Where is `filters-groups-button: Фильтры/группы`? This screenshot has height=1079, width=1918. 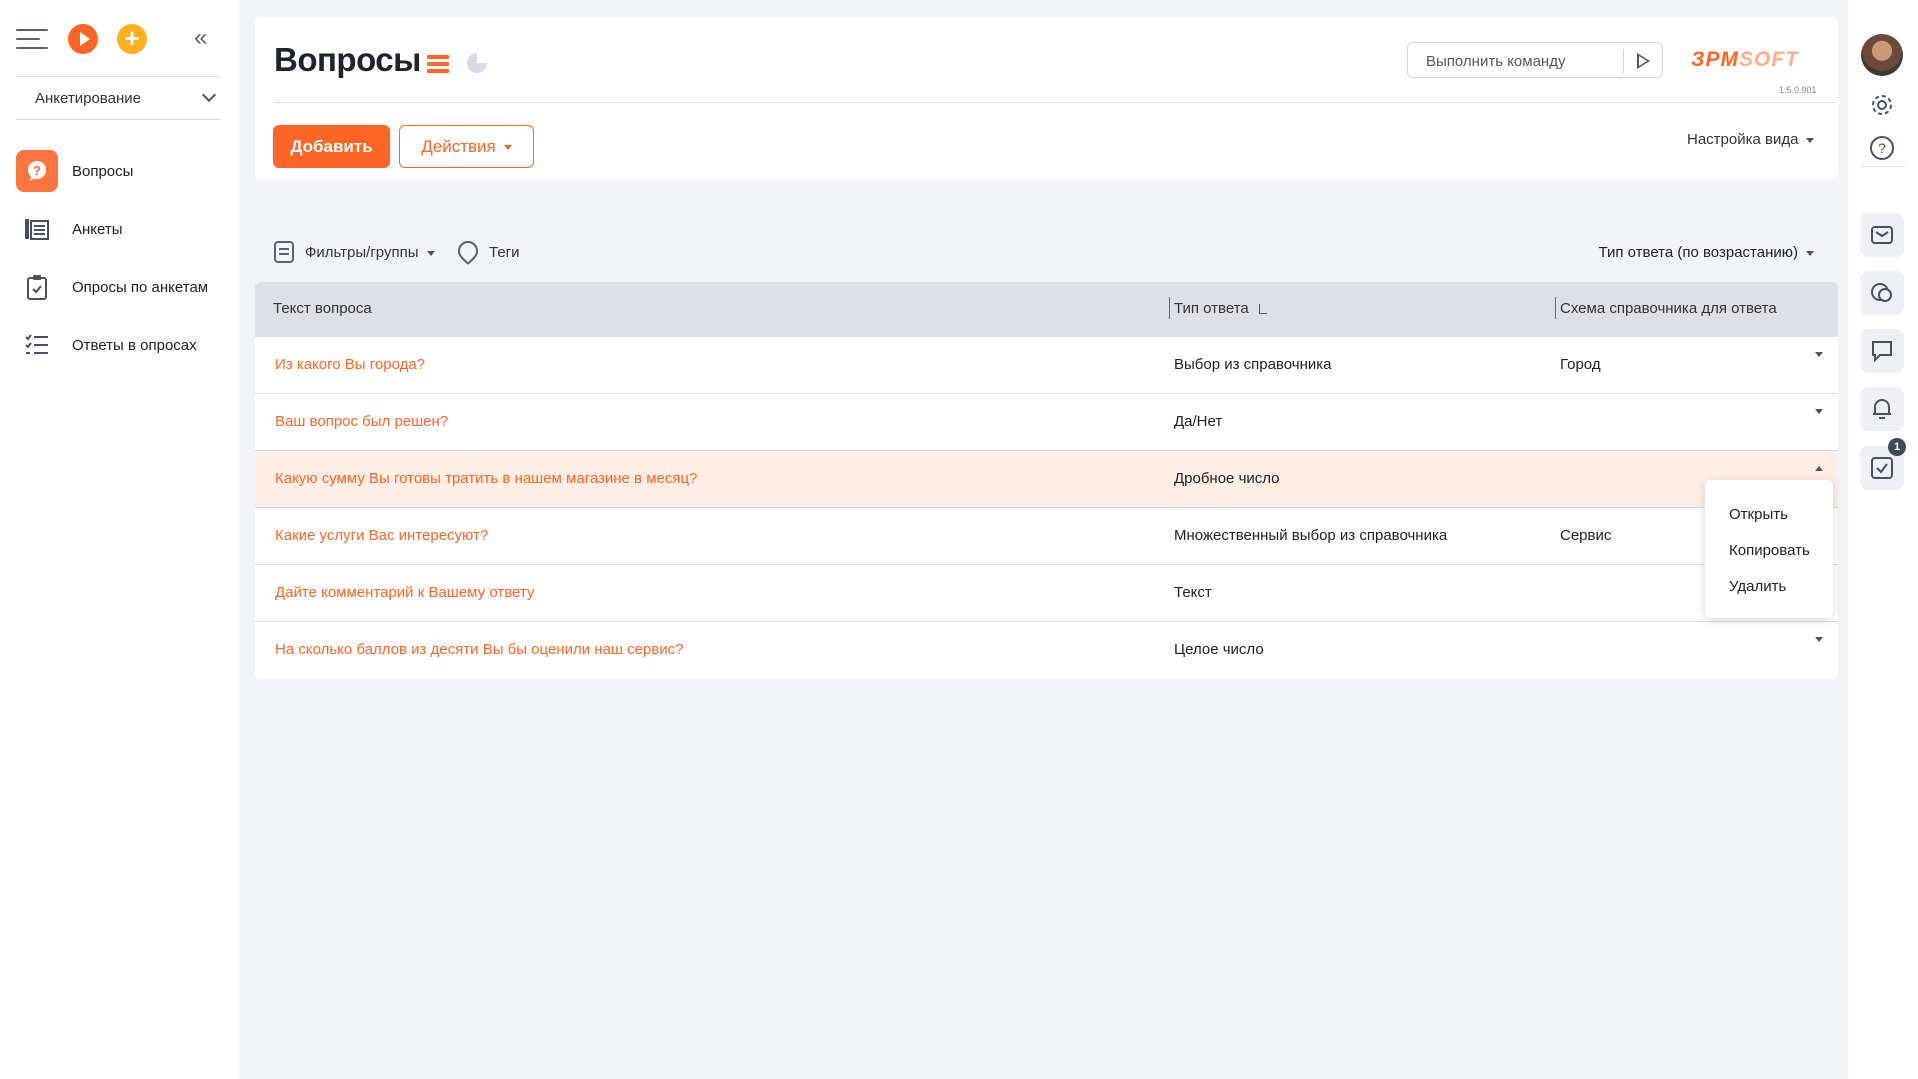
filters-groups-button: Фильтры/группы is located at coordinates (370, 252).